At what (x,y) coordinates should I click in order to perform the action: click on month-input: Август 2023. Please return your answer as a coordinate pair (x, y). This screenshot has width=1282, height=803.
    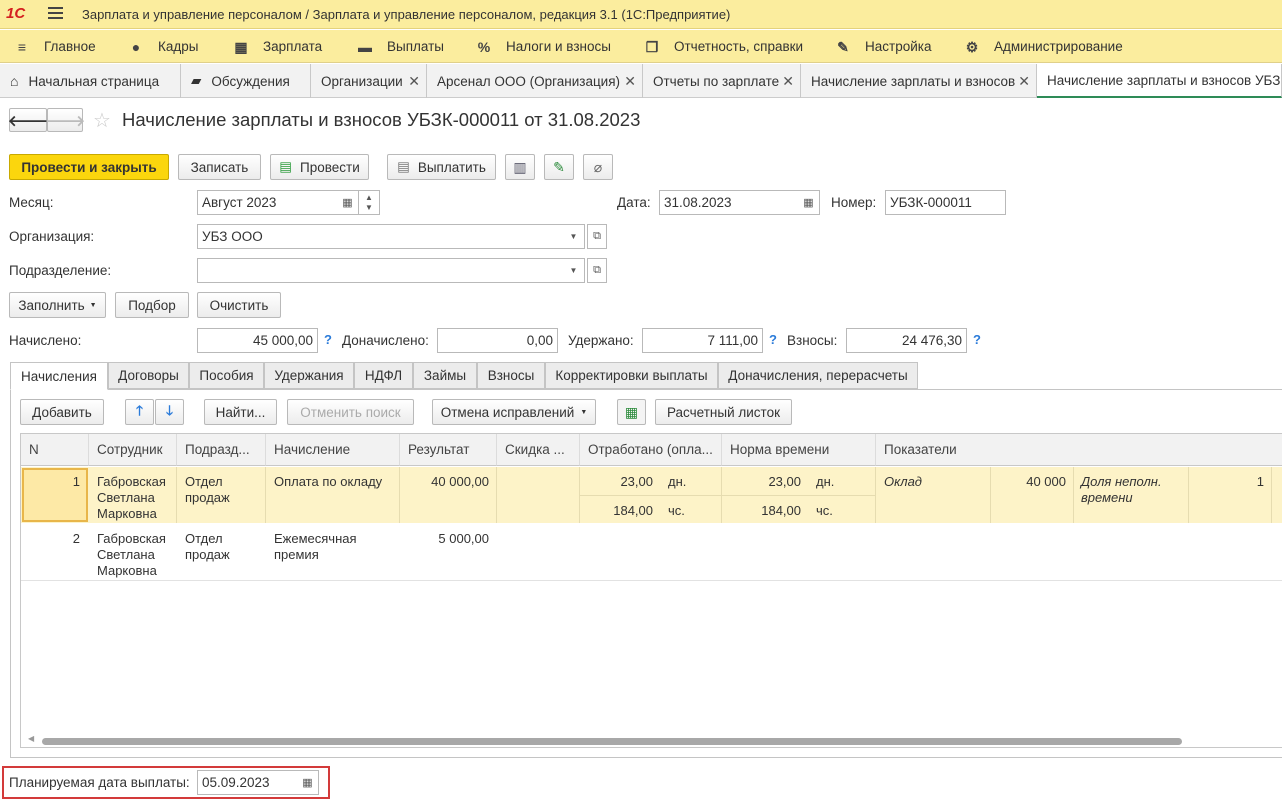
    Looking at the image, I should click on (267, 202).